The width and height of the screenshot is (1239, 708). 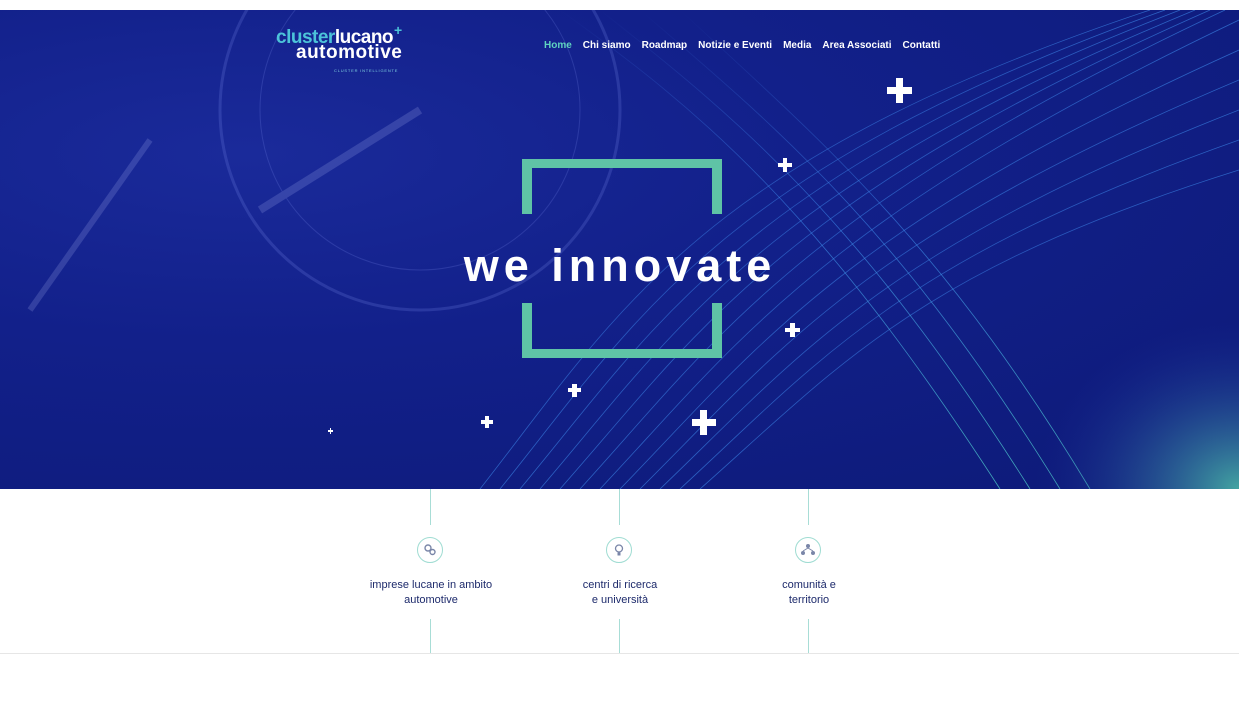 I want to click on nav-media: Media, so click(x=797, y=45).